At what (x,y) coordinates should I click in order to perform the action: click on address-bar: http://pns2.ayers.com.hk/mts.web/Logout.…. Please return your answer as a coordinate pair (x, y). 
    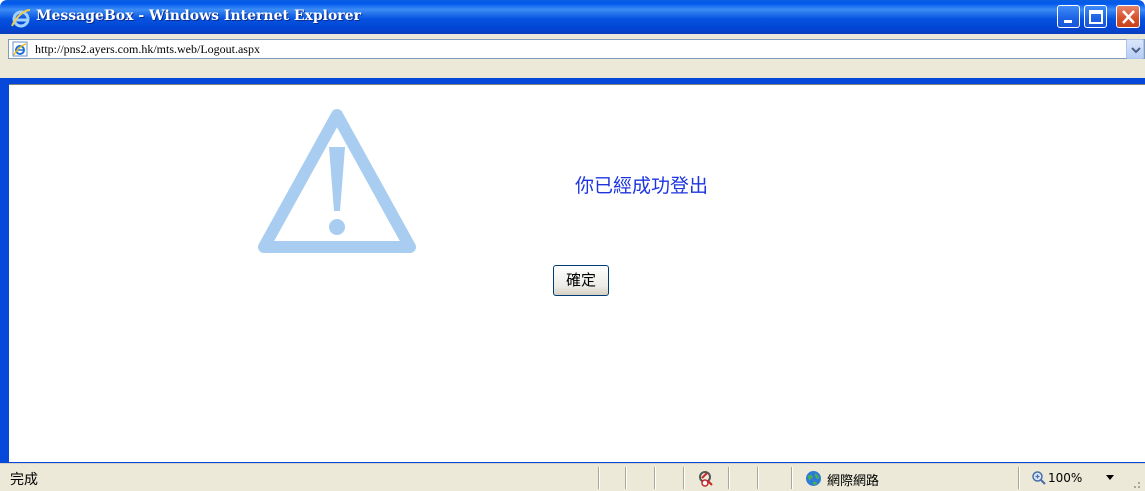
    Looking at the image, I should click on (572, 56).